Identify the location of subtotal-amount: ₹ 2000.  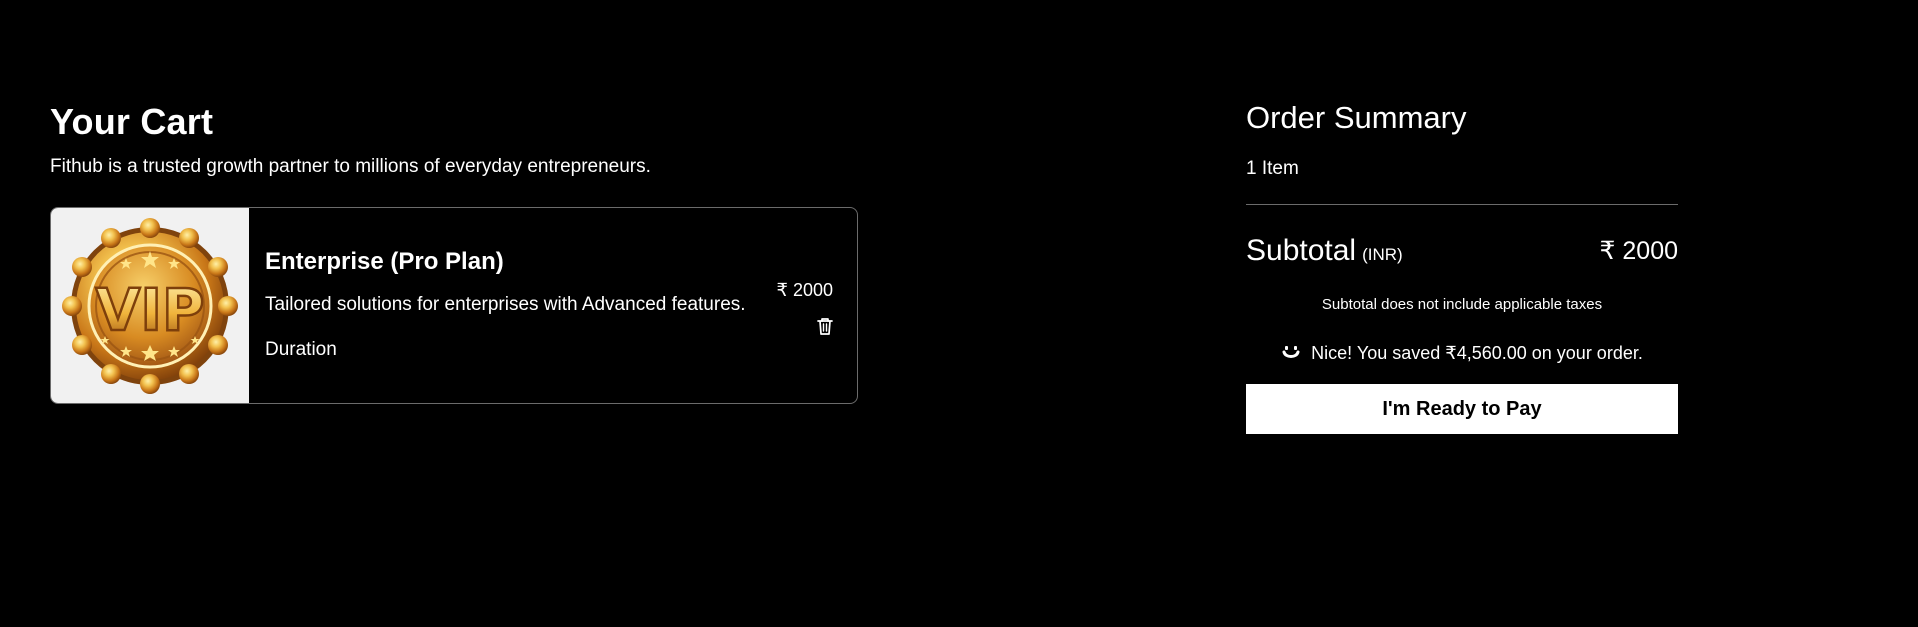
(1638, 251).